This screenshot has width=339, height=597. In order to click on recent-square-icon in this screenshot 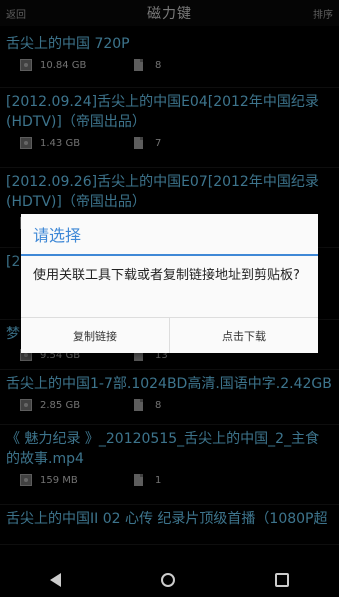, I will do `click(282, 579)`.